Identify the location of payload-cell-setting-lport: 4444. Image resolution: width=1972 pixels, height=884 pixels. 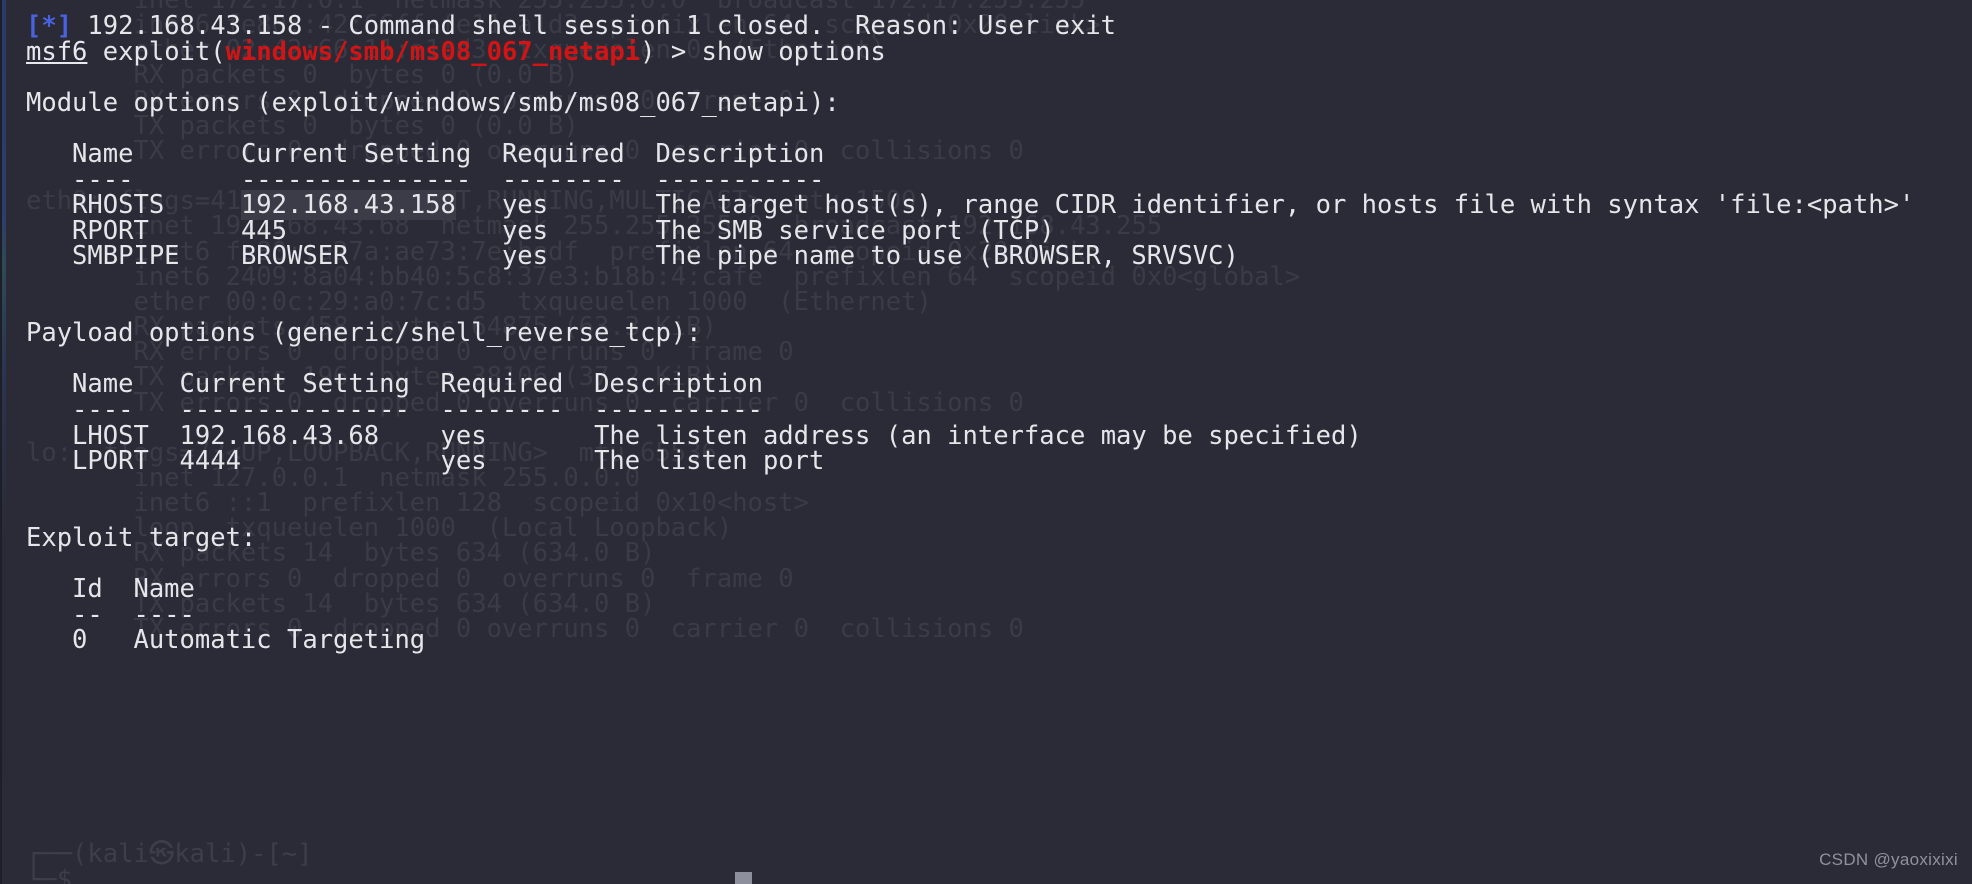
(310, 461).